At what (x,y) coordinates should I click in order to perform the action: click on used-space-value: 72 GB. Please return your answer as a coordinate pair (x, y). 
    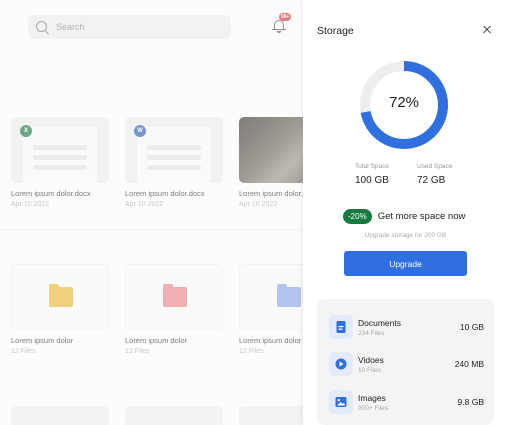
    Looking at the image, I should click on (431, 180).